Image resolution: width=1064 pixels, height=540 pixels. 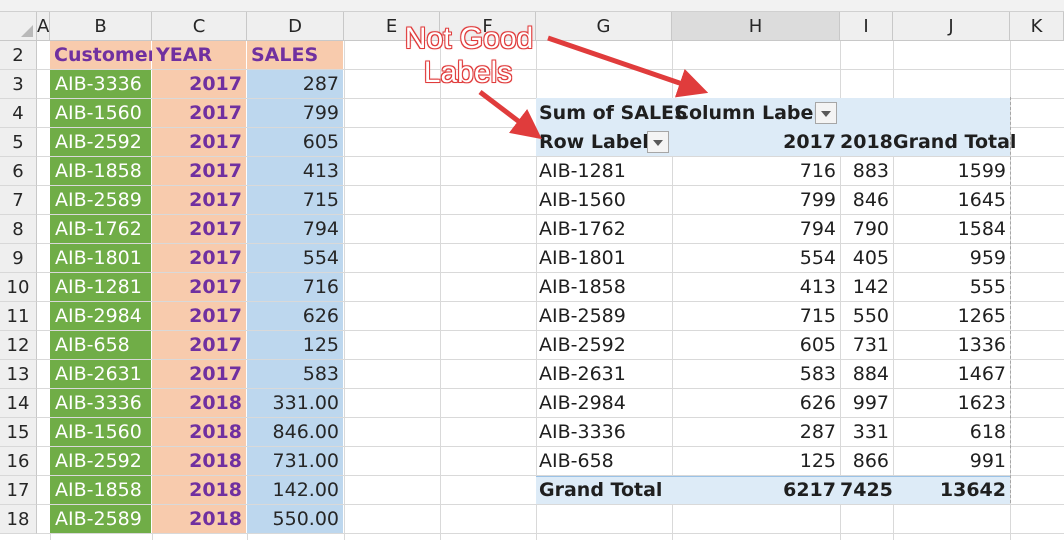 I want to click on row-header-2: 2, so click(x=18, y=55).